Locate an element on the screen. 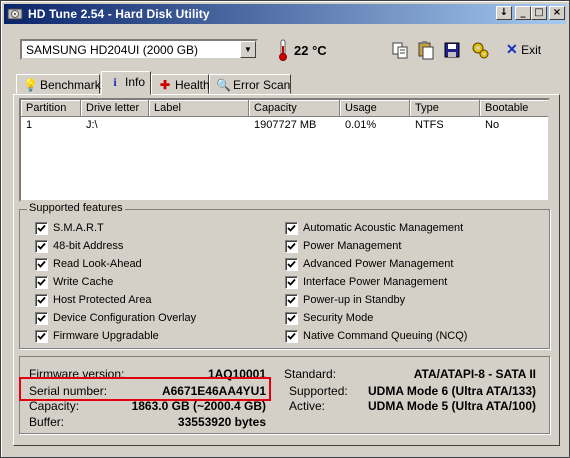  col-type: Type is located at coordinates (445, 108).